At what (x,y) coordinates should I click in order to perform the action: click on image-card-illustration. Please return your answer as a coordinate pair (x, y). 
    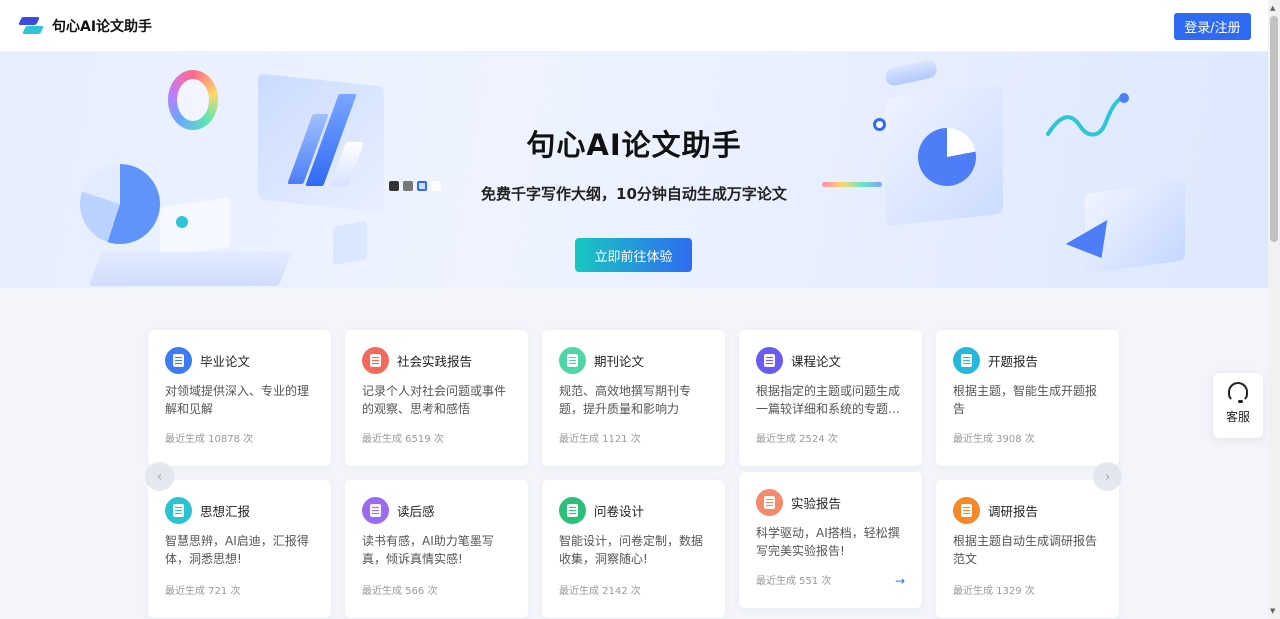
    Looking at the image, I should click on (350, 243).